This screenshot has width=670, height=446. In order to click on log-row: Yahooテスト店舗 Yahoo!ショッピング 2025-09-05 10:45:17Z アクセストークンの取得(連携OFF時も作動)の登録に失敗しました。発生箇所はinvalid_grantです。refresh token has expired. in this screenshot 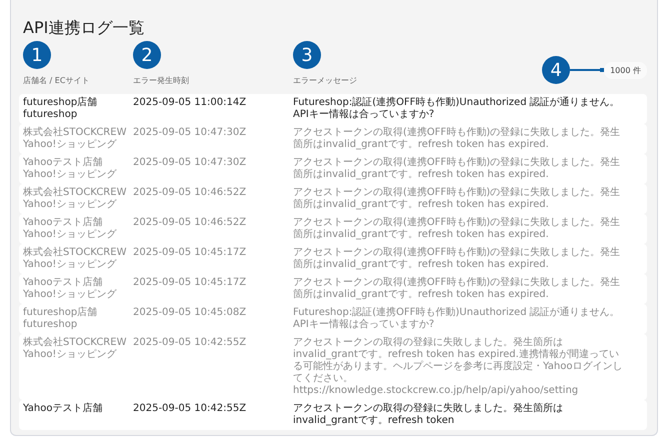, I will do `click(333, 289)`.